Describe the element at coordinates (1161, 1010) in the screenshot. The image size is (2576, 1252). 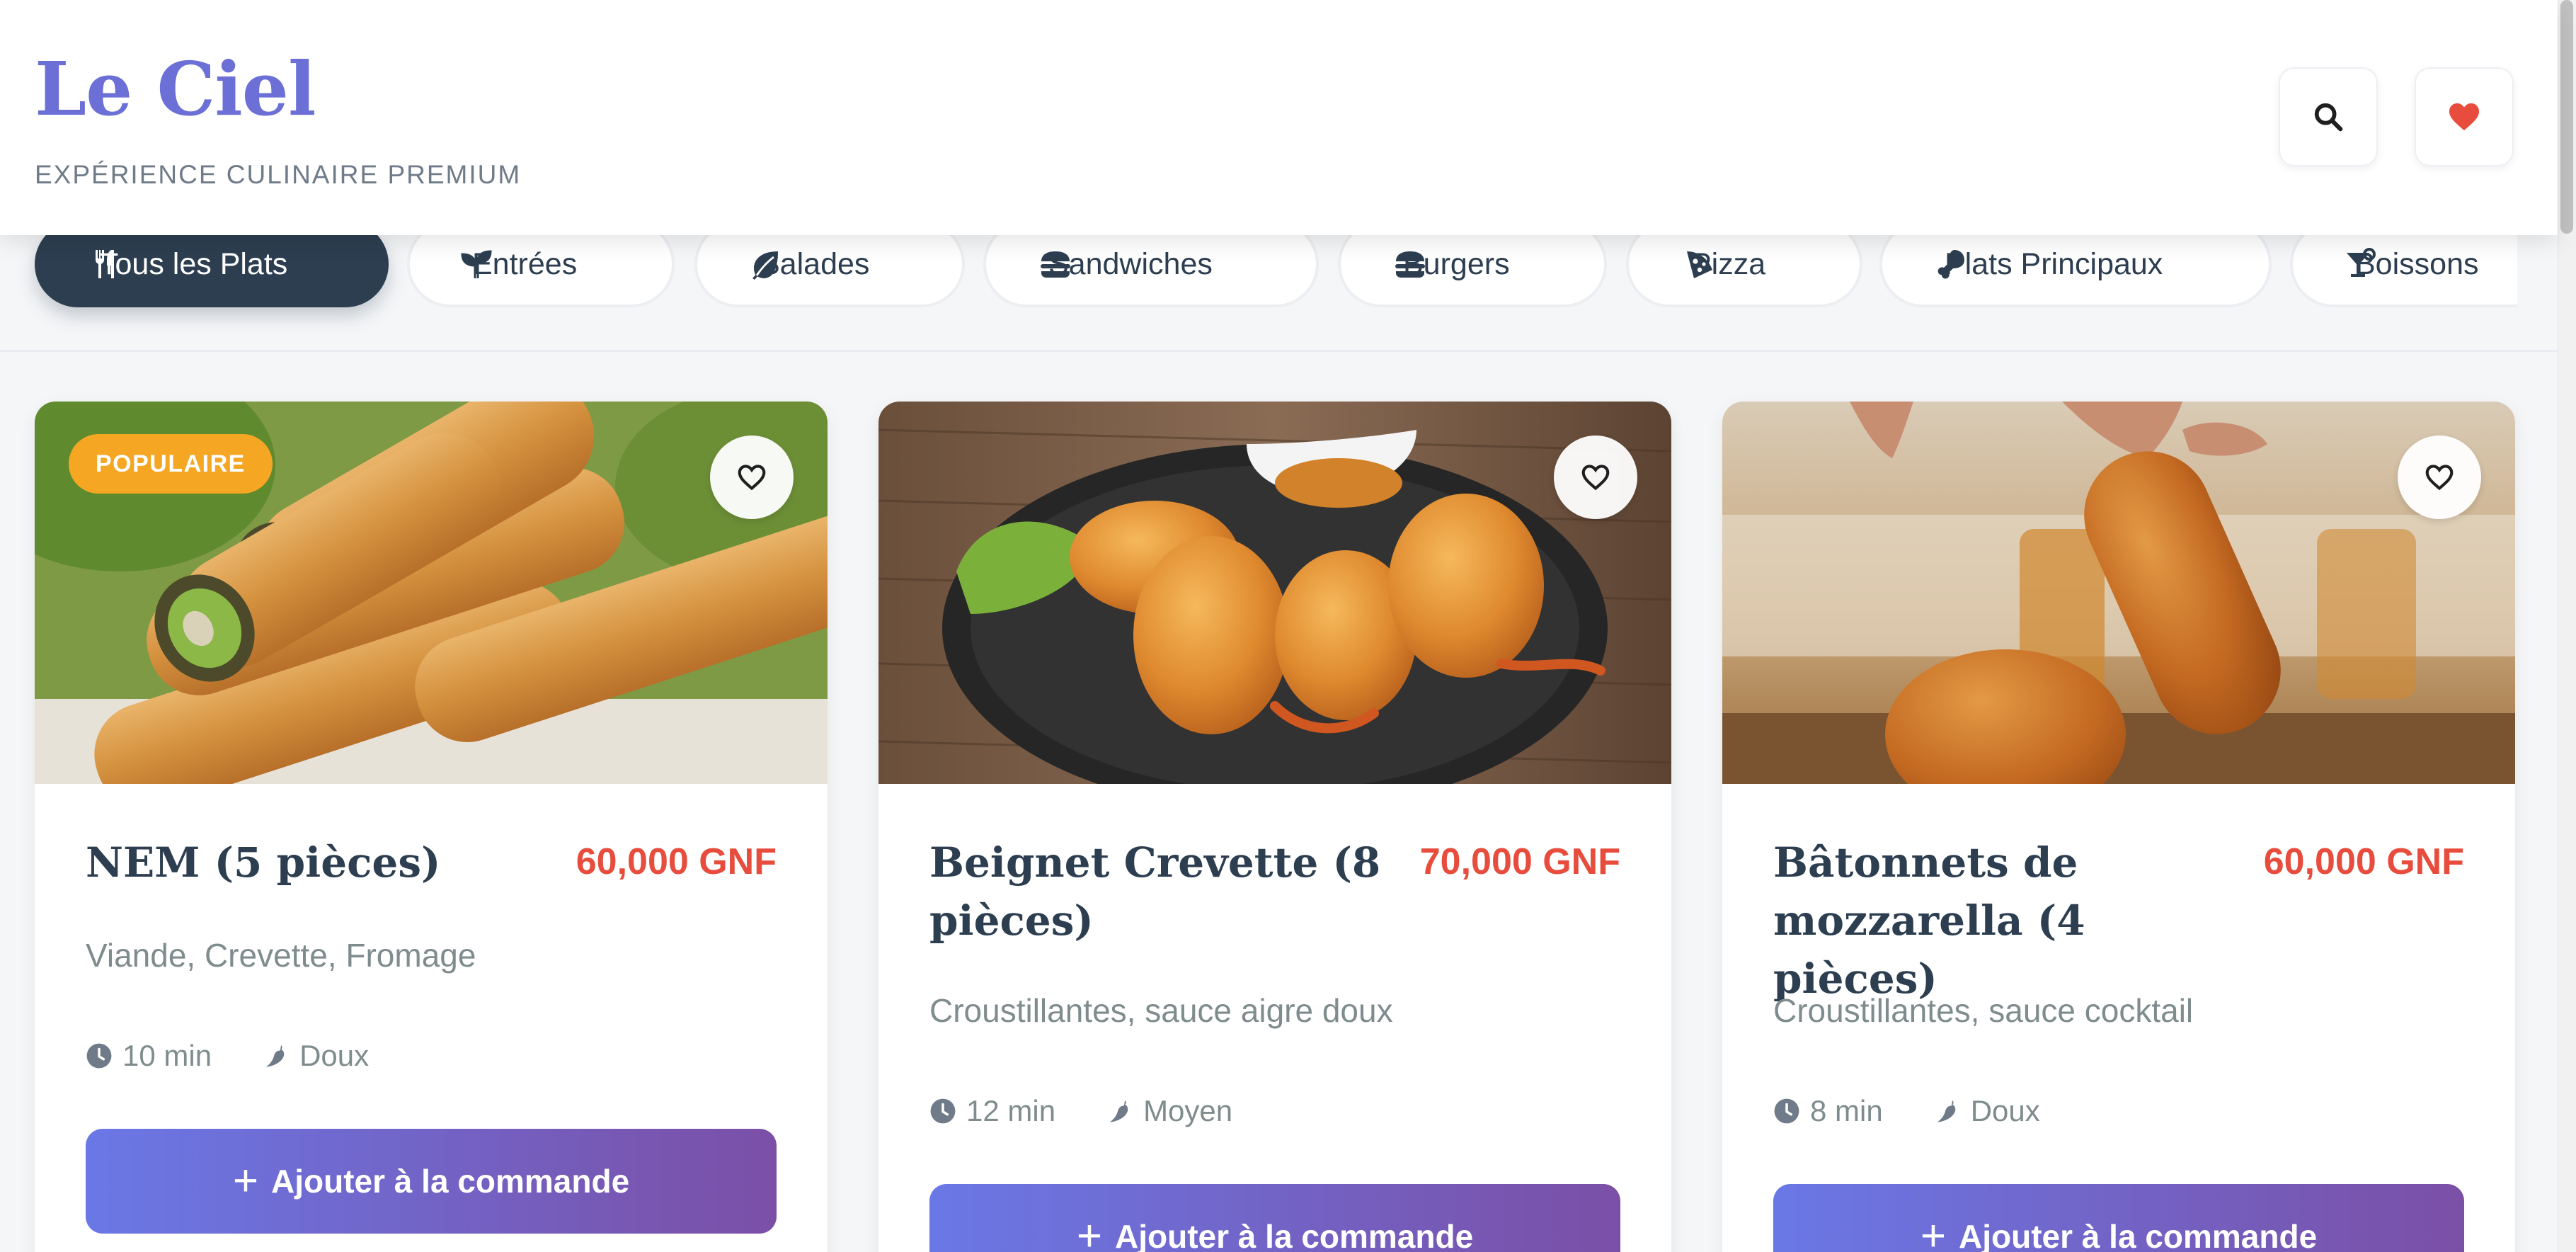
I see `dish-description: Croustillantes, sauce aigre doux` at that location.